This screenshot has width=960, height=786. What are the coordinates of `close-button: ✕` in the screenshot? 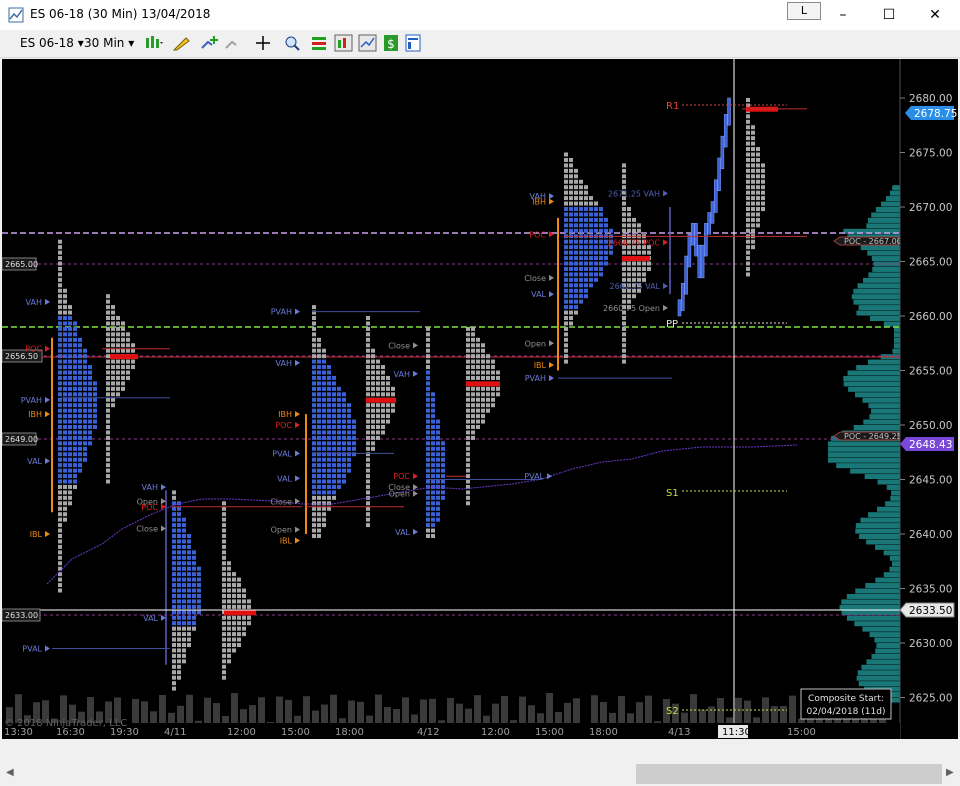 It's located at (935, 15).